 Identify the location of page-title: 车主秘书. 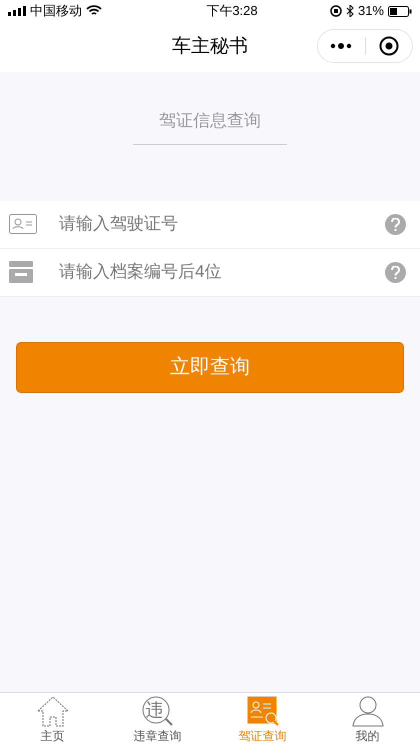
(210, 46).